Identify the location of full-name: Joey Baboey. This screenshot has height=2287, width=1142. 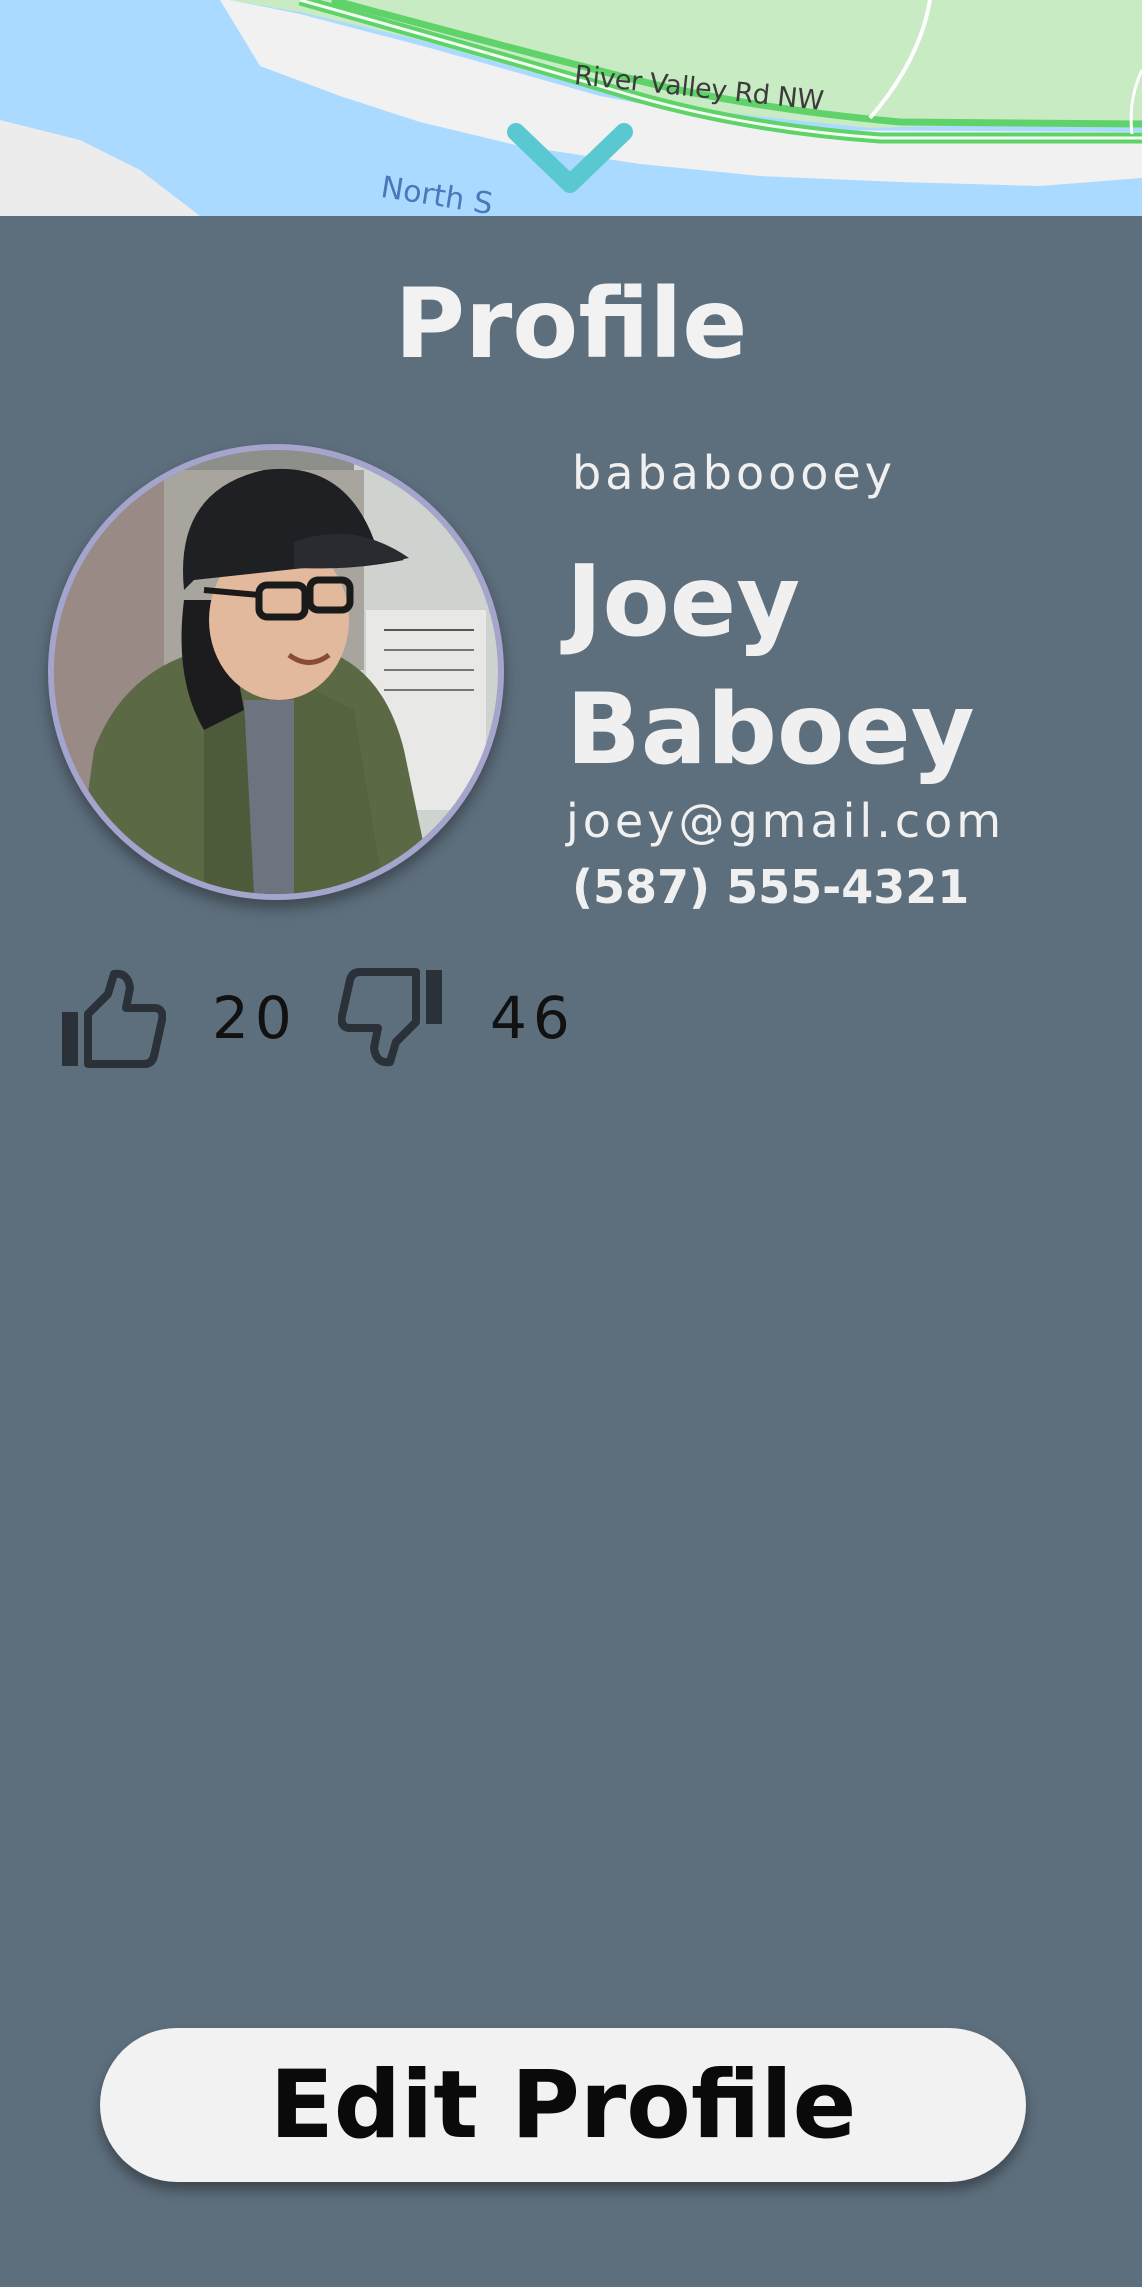
(770, 666).